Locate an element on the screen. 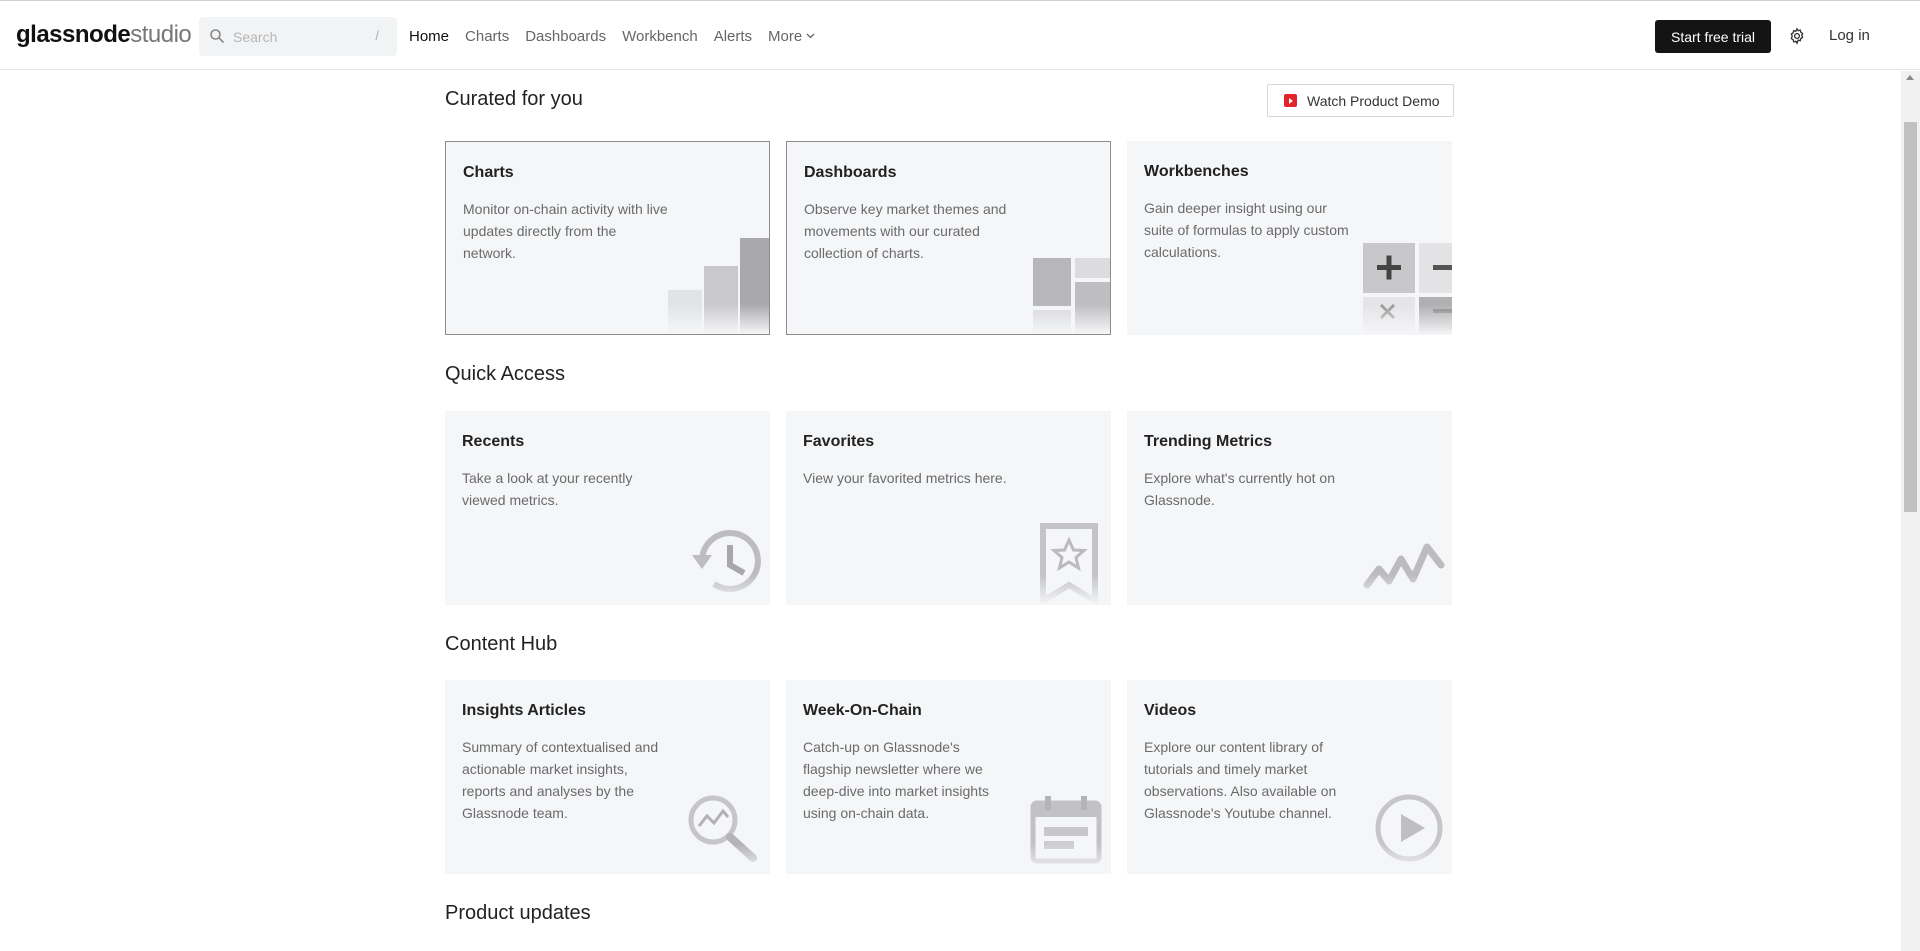 The image size is (1920, 951). nav-dashboards: Dashboards is located at coordinates (565, 36).